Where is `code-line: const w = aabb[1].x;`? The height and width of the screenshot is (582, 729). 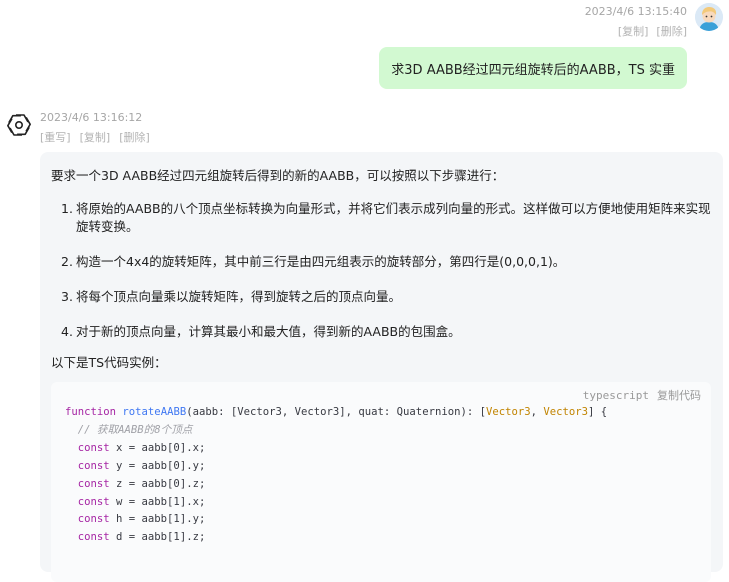 code-line: const w = aabb[1].x; is located at coordinates (141, 501).